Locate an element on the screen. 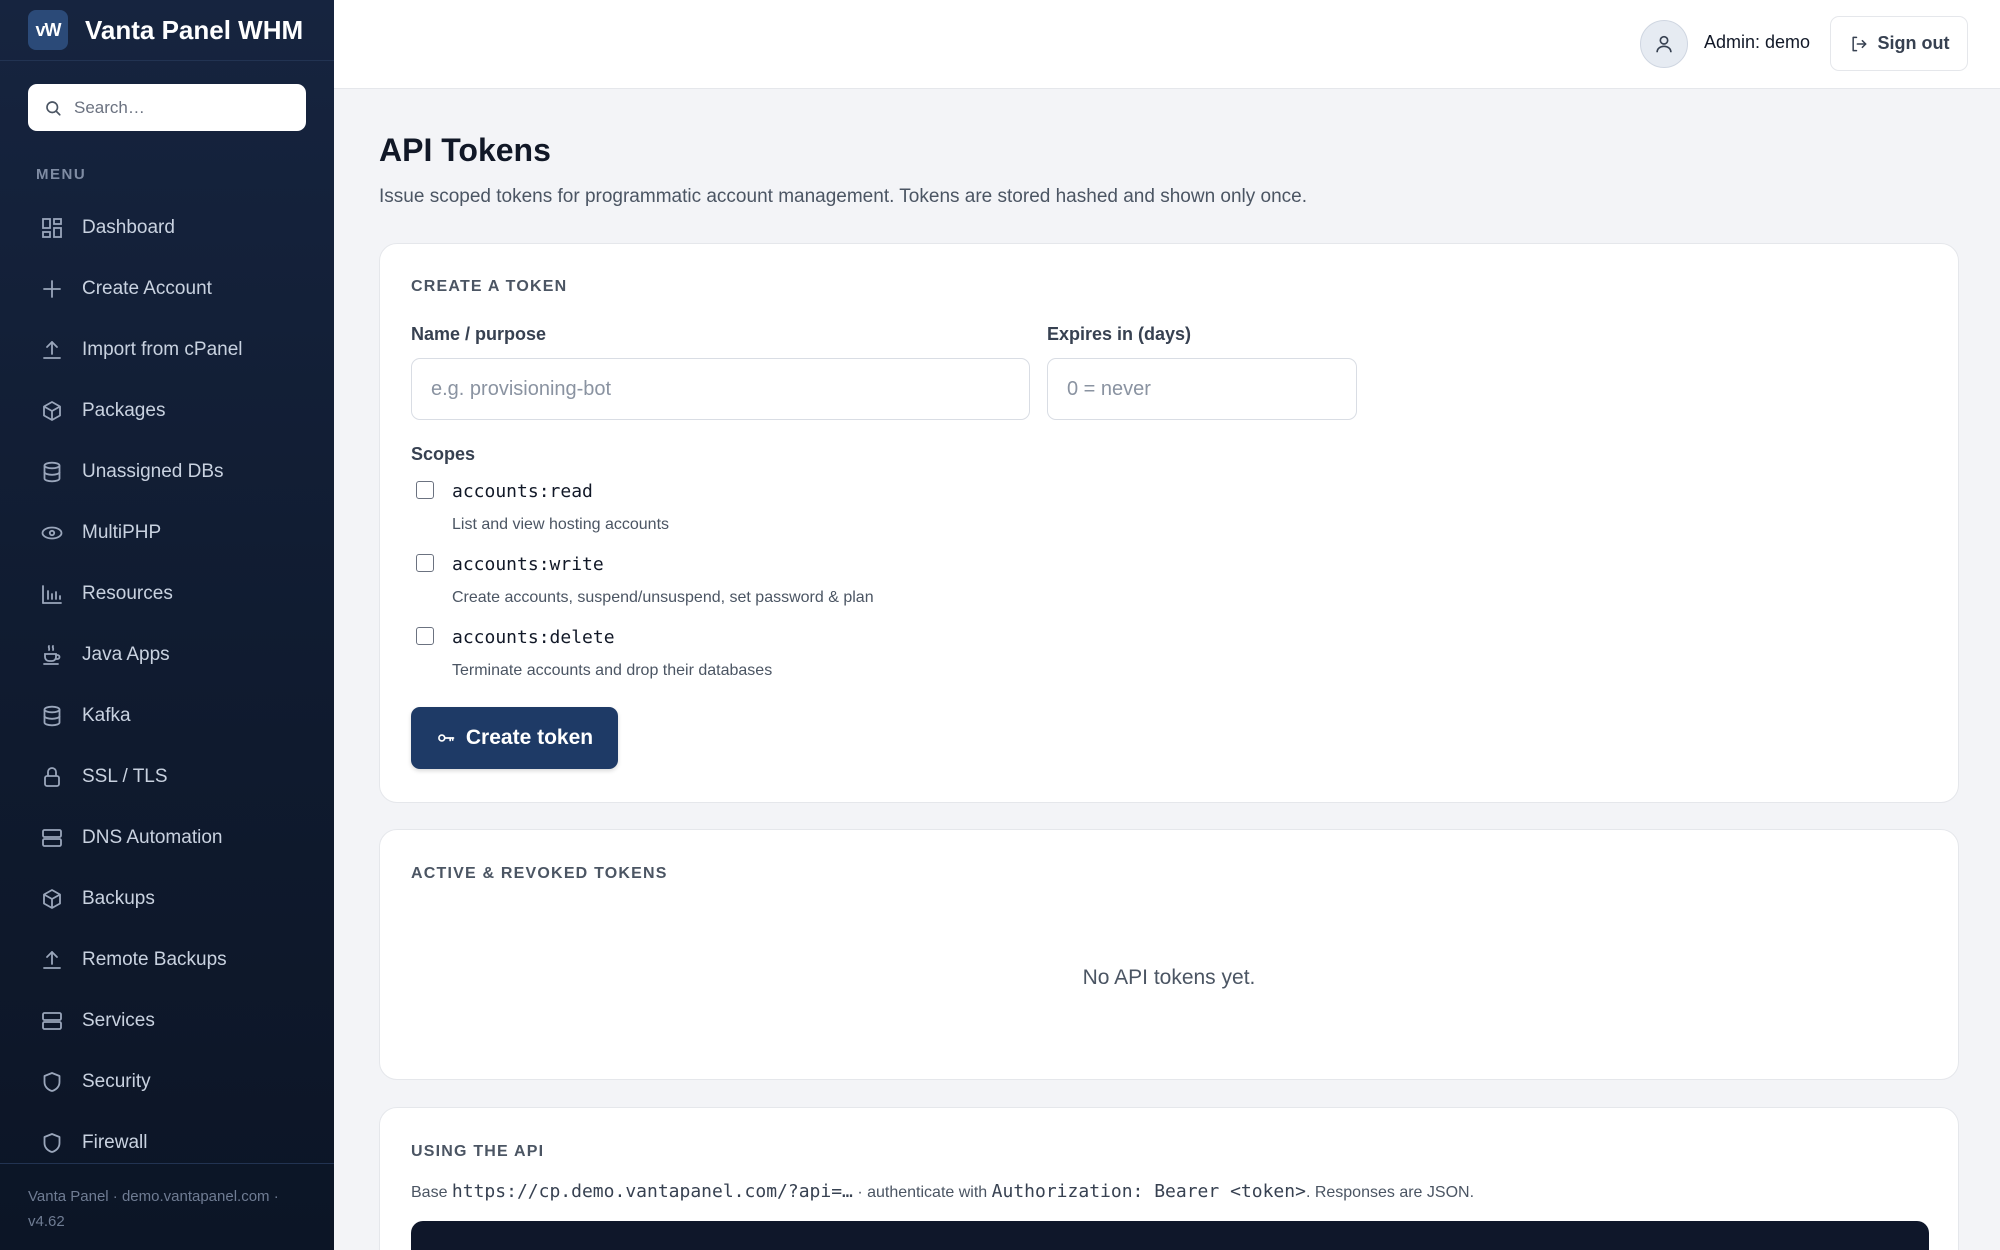 The width and height of the screenshot is (2000, 1250). brand: vW Vanta Panel WHM is located at coordinates (167, 30).